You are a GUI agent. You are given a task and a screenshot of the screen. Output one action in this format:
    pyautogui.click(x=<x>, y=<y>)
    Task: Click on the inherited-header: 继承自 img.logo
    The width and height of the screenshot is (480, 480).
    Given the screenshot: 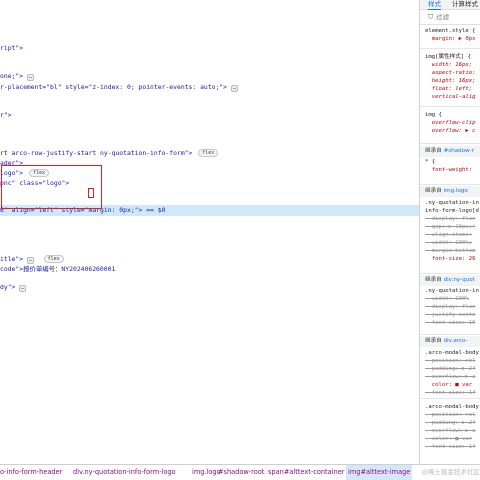 What is the action you would take?
    pyautogui.click(x=450, y=191)
    